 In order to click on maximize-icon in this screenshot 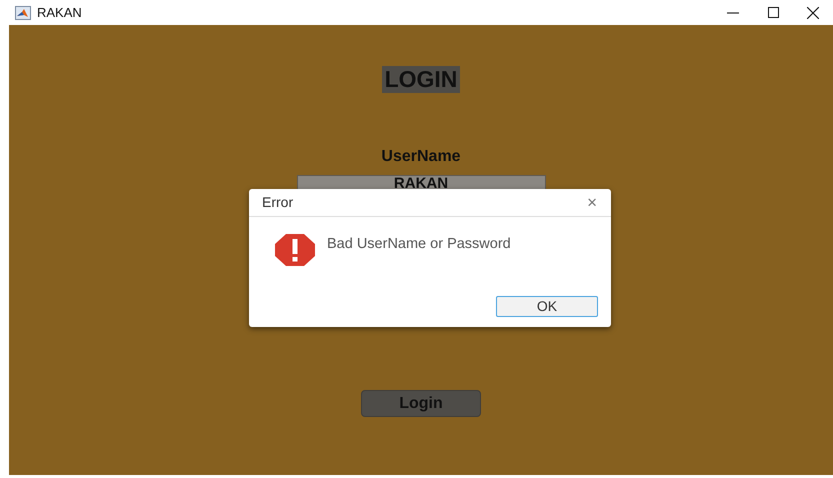, I will do `click(773, 12)`.